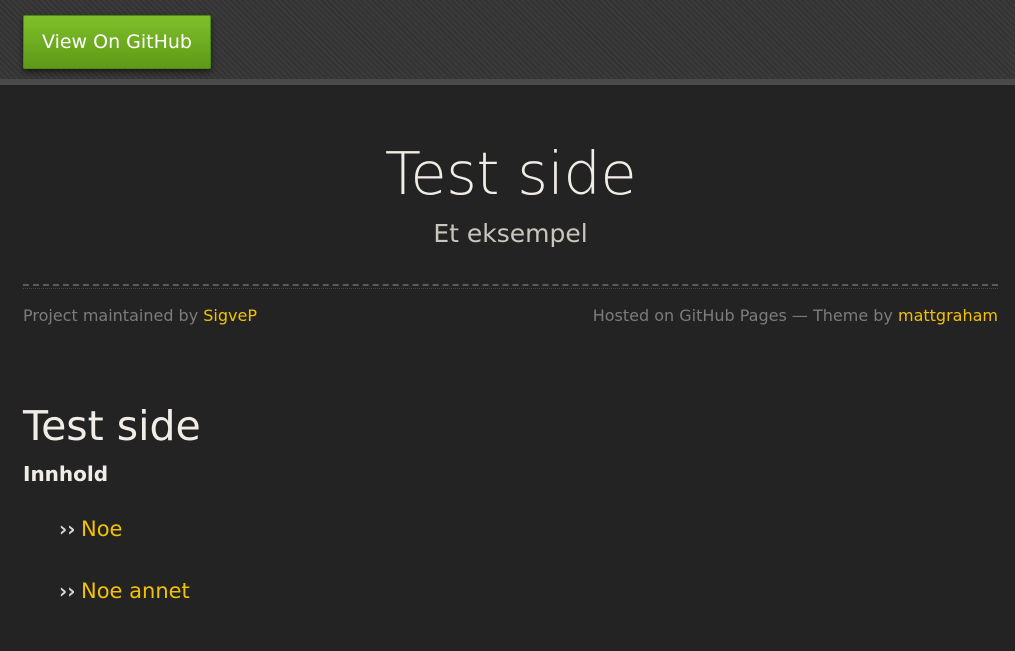  What do you see at coordinates (101, 529) in the screenshot?
I see `list-item-link-noe: Noe` at bounding box center [101, 529].